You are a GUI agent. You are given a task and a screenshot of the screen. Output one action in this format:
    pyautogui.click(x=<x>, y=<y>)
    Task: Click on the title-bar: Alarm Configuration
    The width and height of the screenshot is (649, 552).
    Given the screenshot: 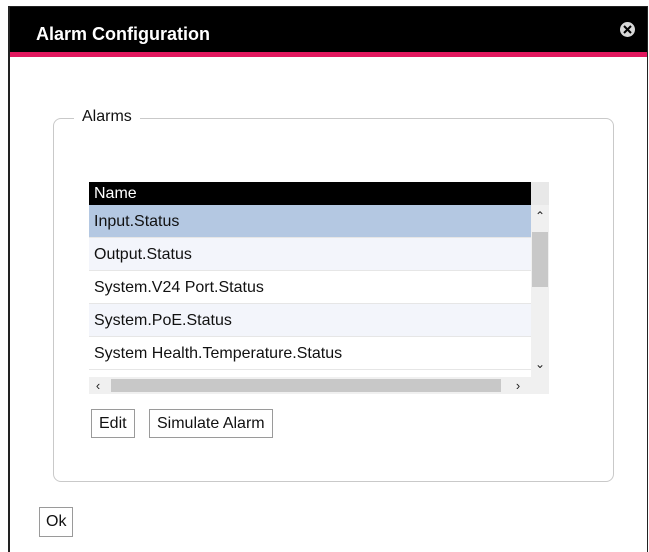 What is the action you would take?
    pyautogui.click(x=328, y=32)
    